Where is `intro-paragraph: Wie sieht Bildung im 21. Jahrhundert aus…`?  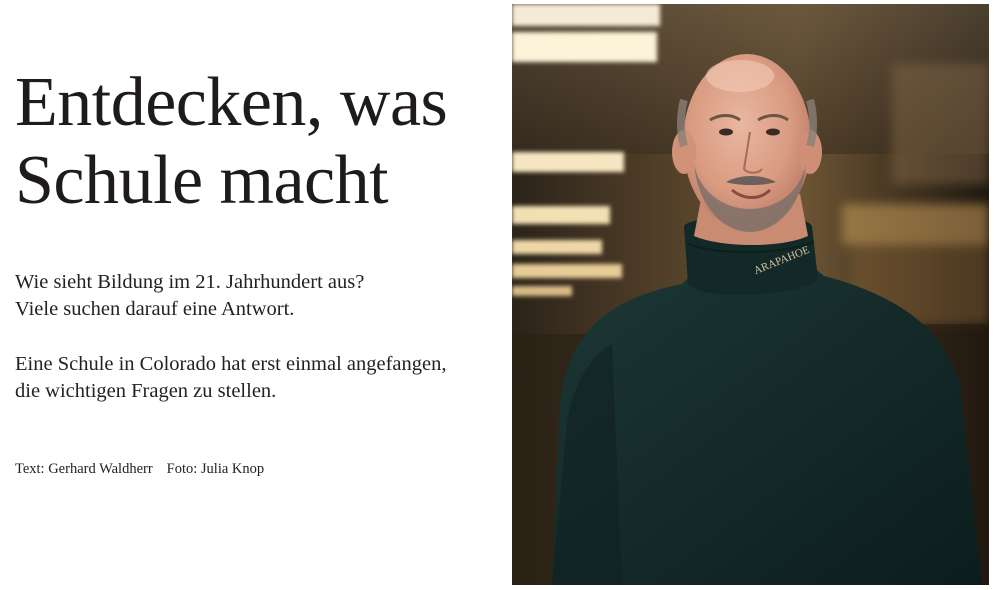
intro-paragraph: Wie sieht Bildung im 21. Jahrhundert aus… is located at coordinates (257, 296).